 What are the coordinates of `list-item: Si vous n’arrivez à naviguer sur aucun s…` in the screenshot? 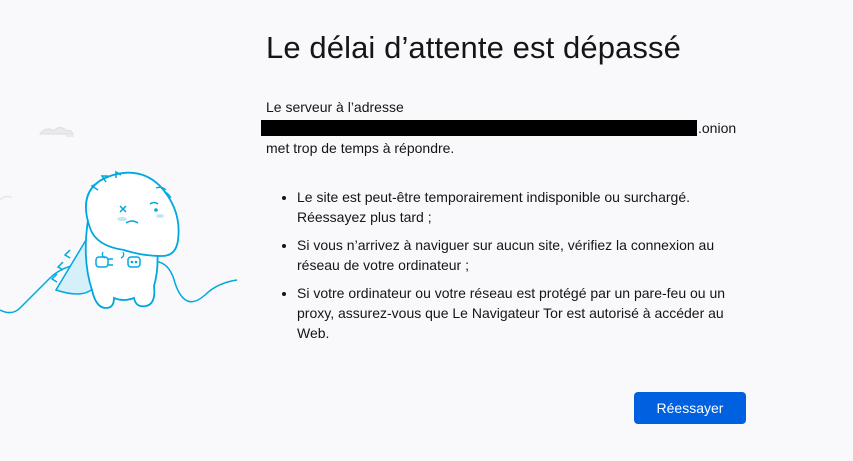 It's located at (522, 255).